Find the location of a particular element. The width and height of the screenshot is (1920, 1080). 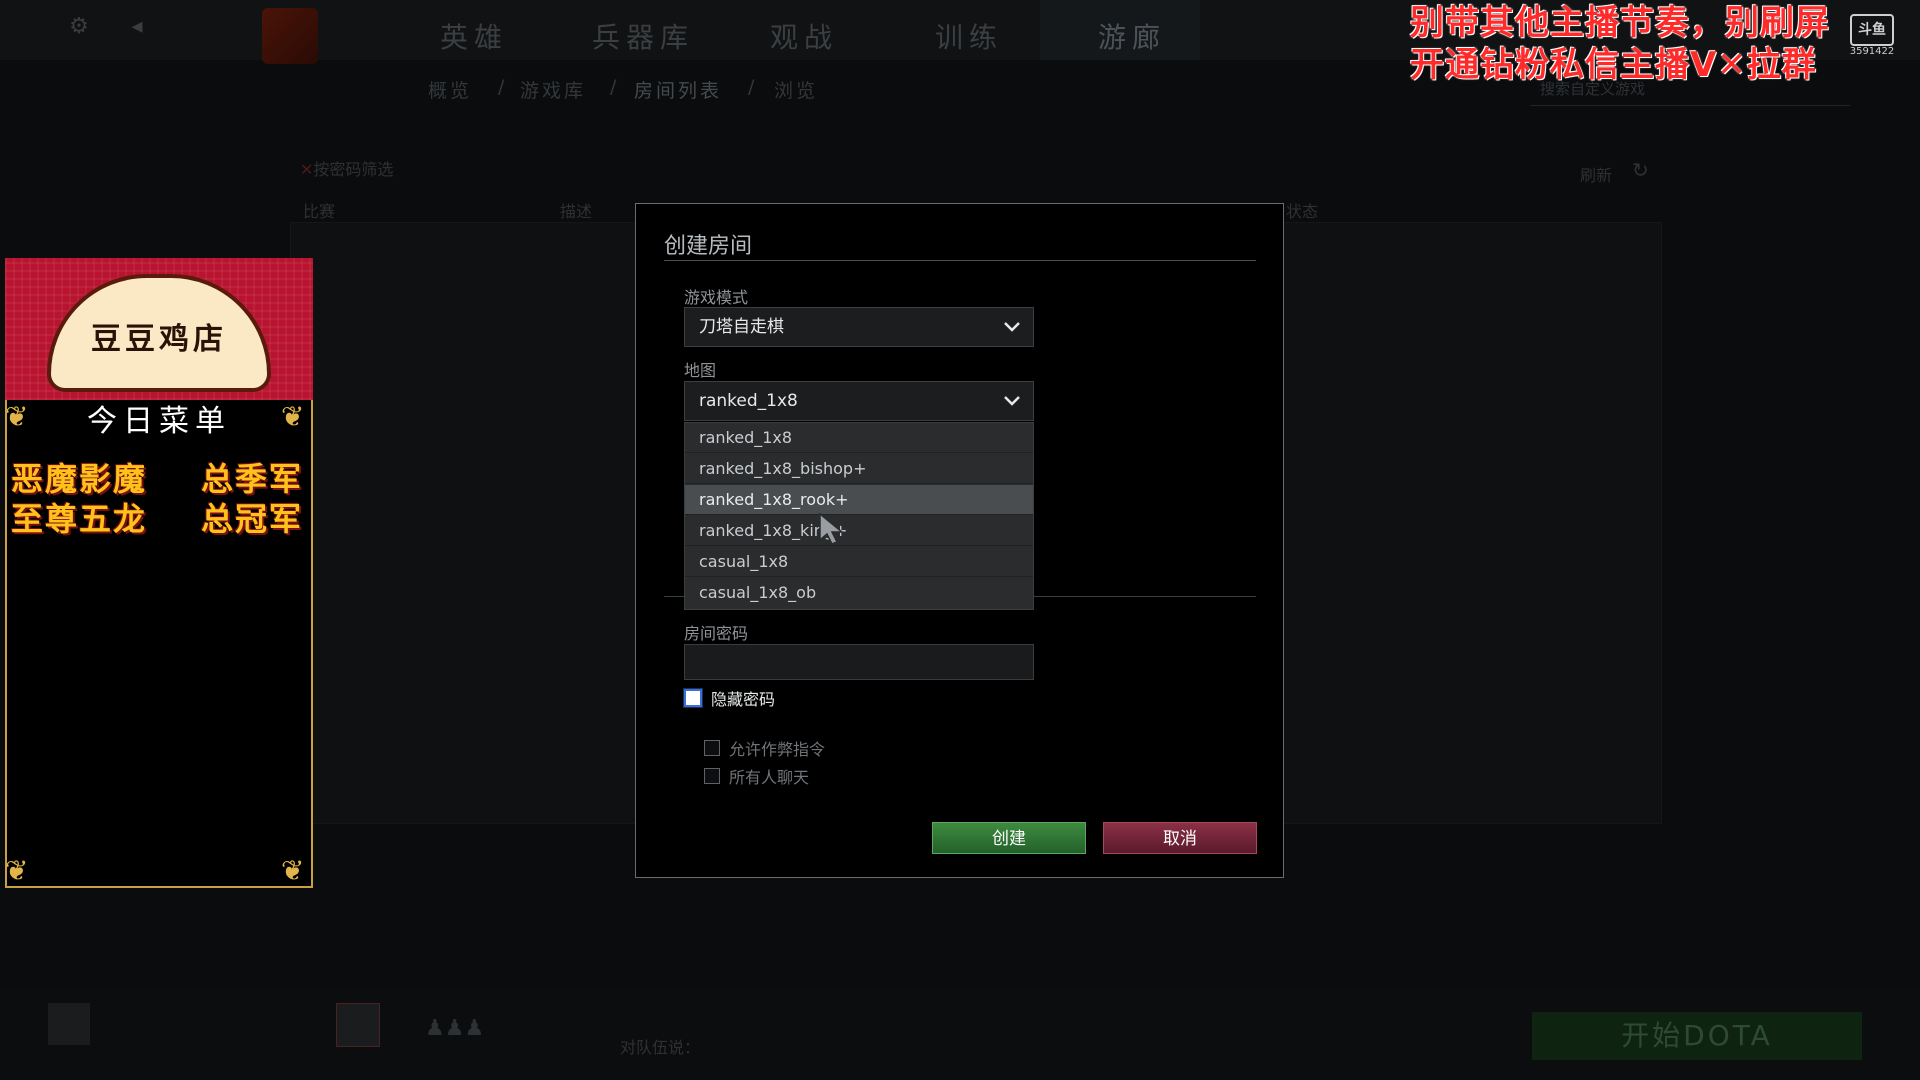

password-filter-toggle: ✕按密码筛选 is located at coordinates (346, 168).